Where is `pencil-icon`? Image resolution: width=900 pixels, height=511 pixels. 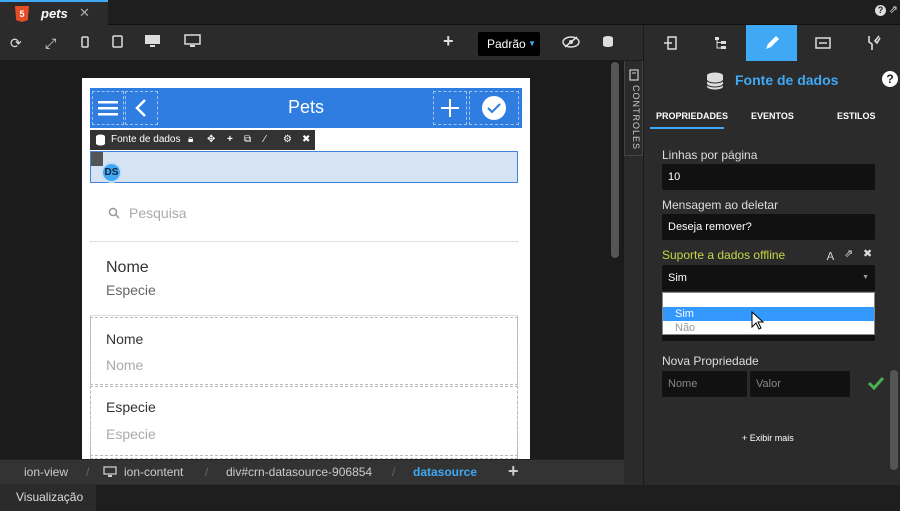
pencil-icon is located at coordinates (772, 42).